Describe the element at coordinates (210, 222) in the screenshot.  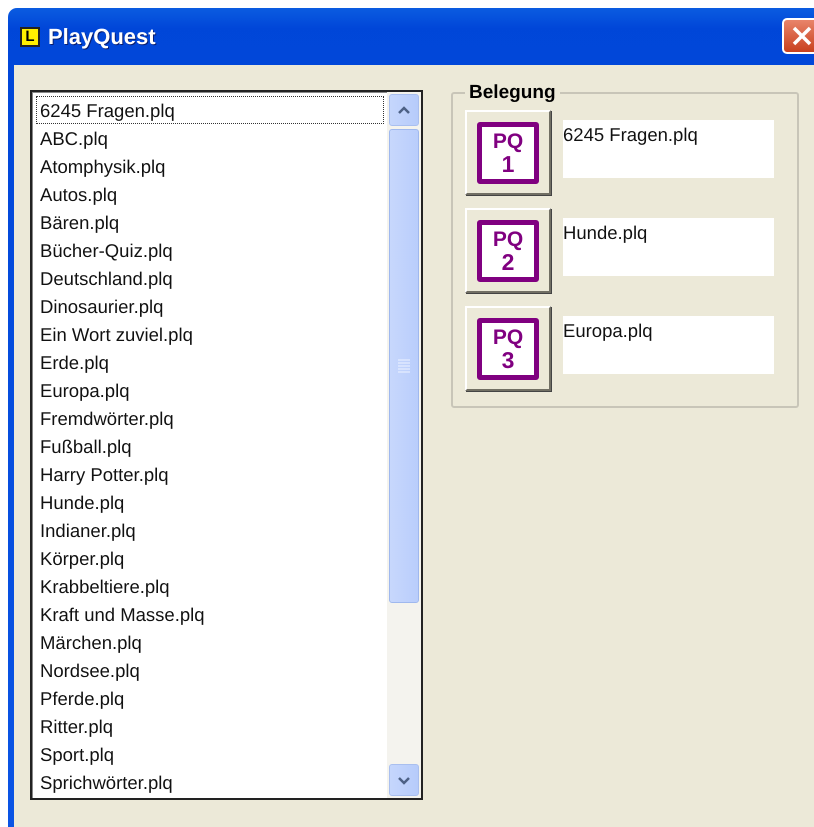
I see `list-item: Bären.plq` at that location.